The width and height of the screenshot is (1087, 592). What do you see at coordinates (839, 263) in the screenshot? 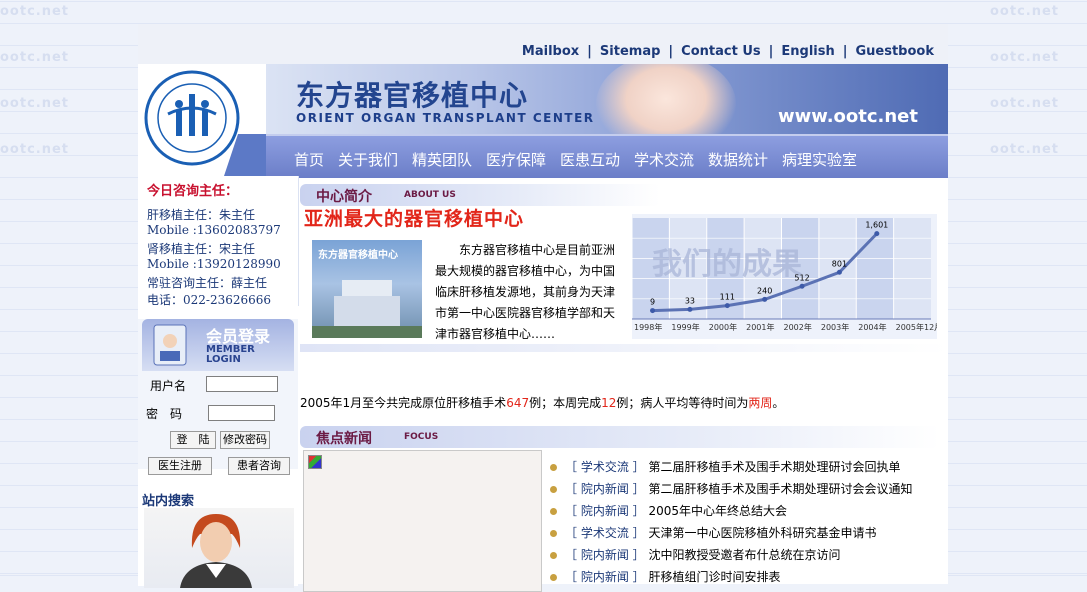
I see `chart-data-label: 801` at bounding box center [839, 263].